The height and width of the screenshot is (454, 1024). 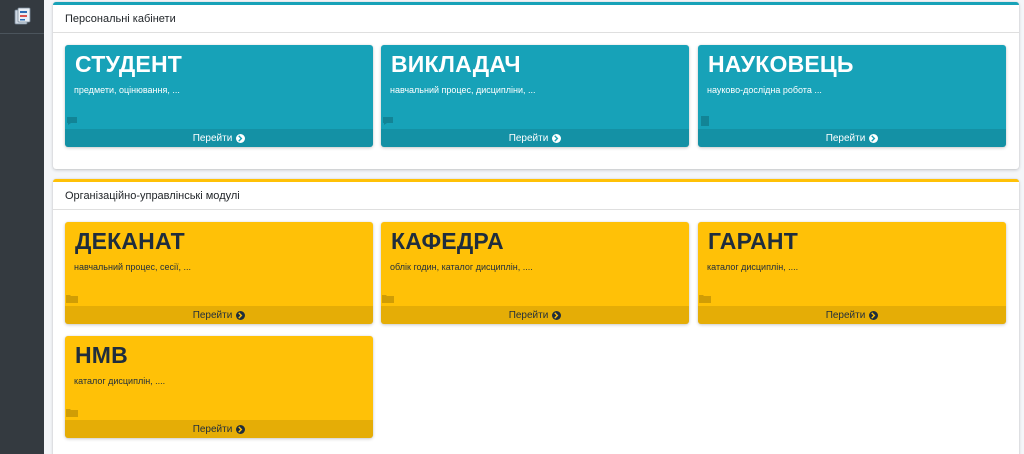 I want to click on sidebar-brand, so click(x=22, y=17).